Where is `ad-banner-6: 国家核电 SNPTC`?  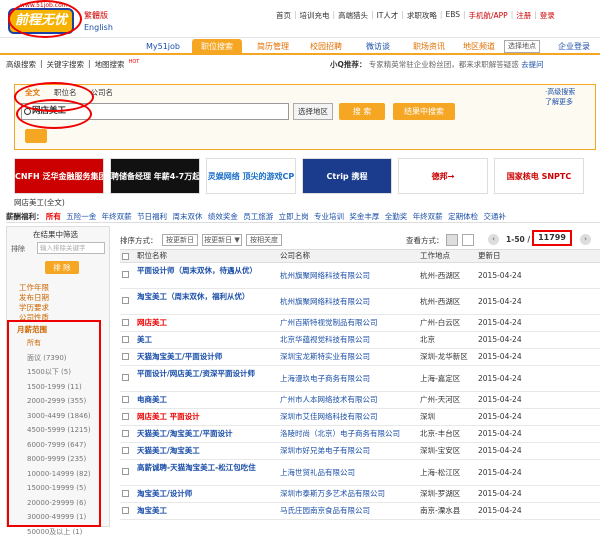 ad-banner-6: 国家核电 SNPTC is located at coordinates (539, 176).